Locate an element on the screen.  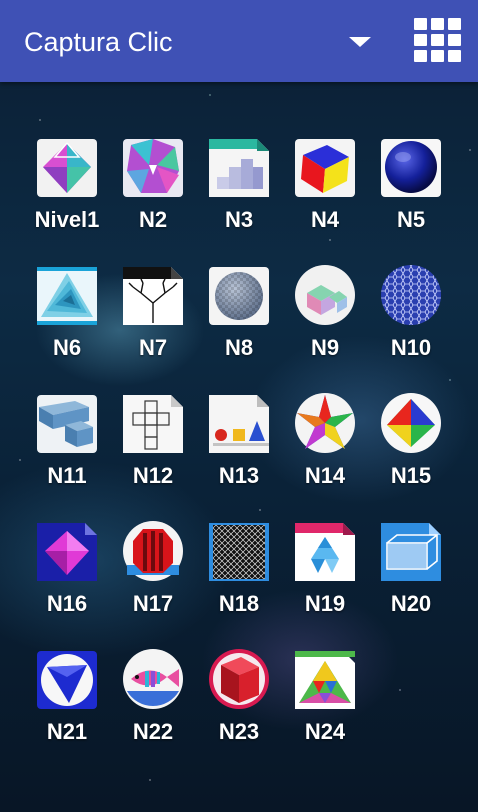
app-n21: N21 is located at coordinates (67, 708).